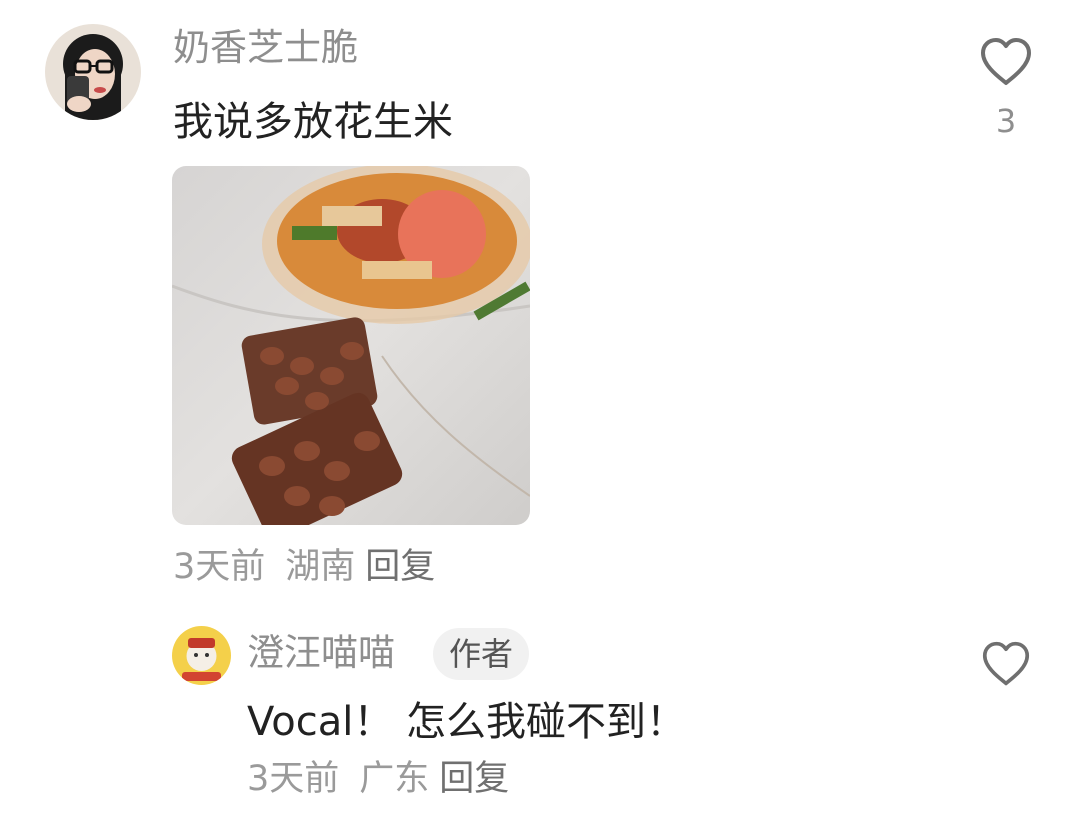 The height and width of the screenshot is (816, 1080). What do you see at coordinates (351, 345) in the screenshot?
I see `comment-image` at bounding box center [351, 345].